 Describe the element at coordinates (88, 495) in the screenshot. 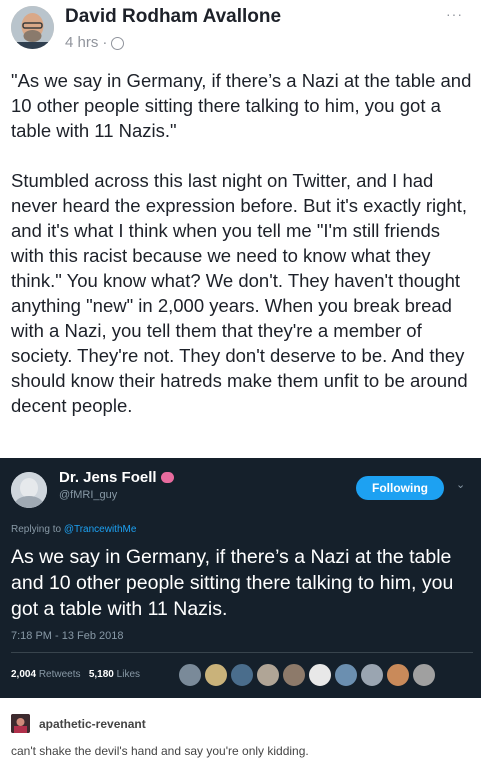

I see `tweet-author-handle: @fMRI_guy` at that location.